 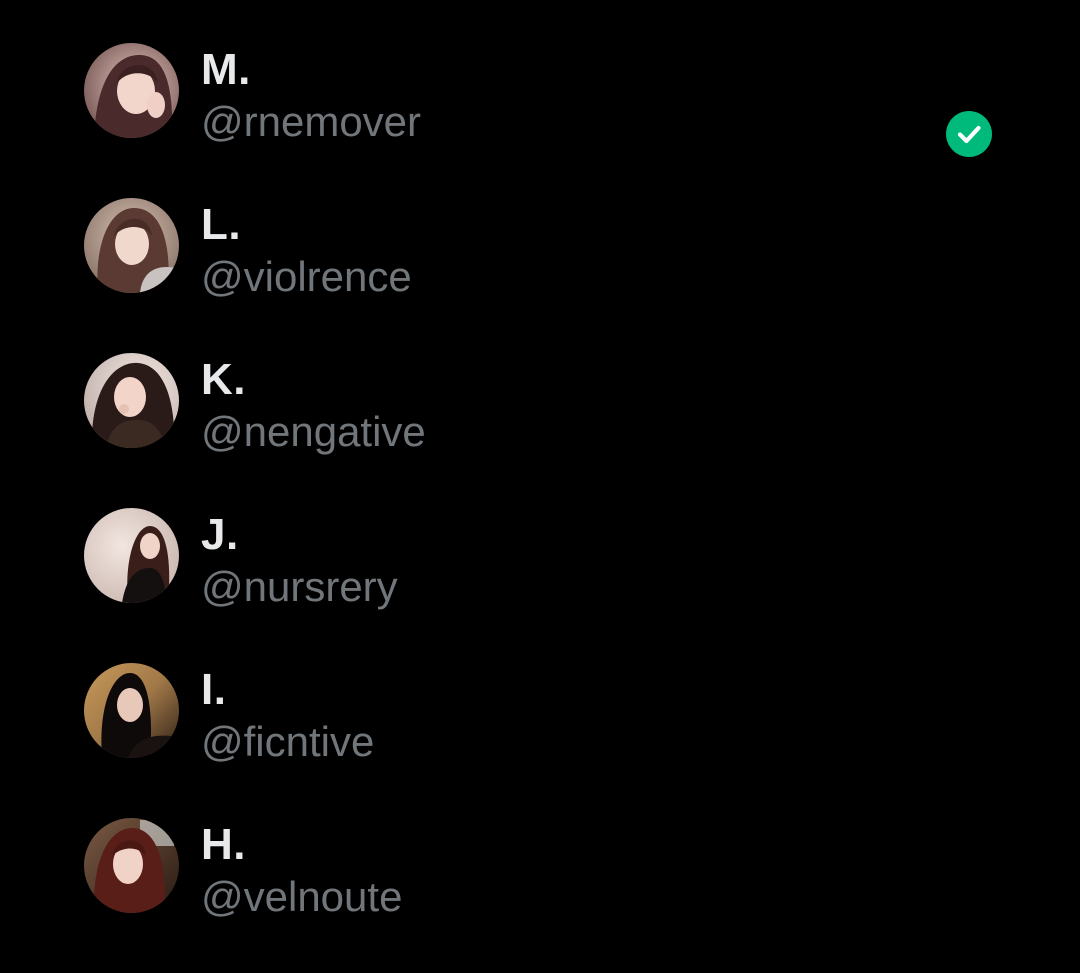 I want to click on display-name: J., so click(x=220, y=534).